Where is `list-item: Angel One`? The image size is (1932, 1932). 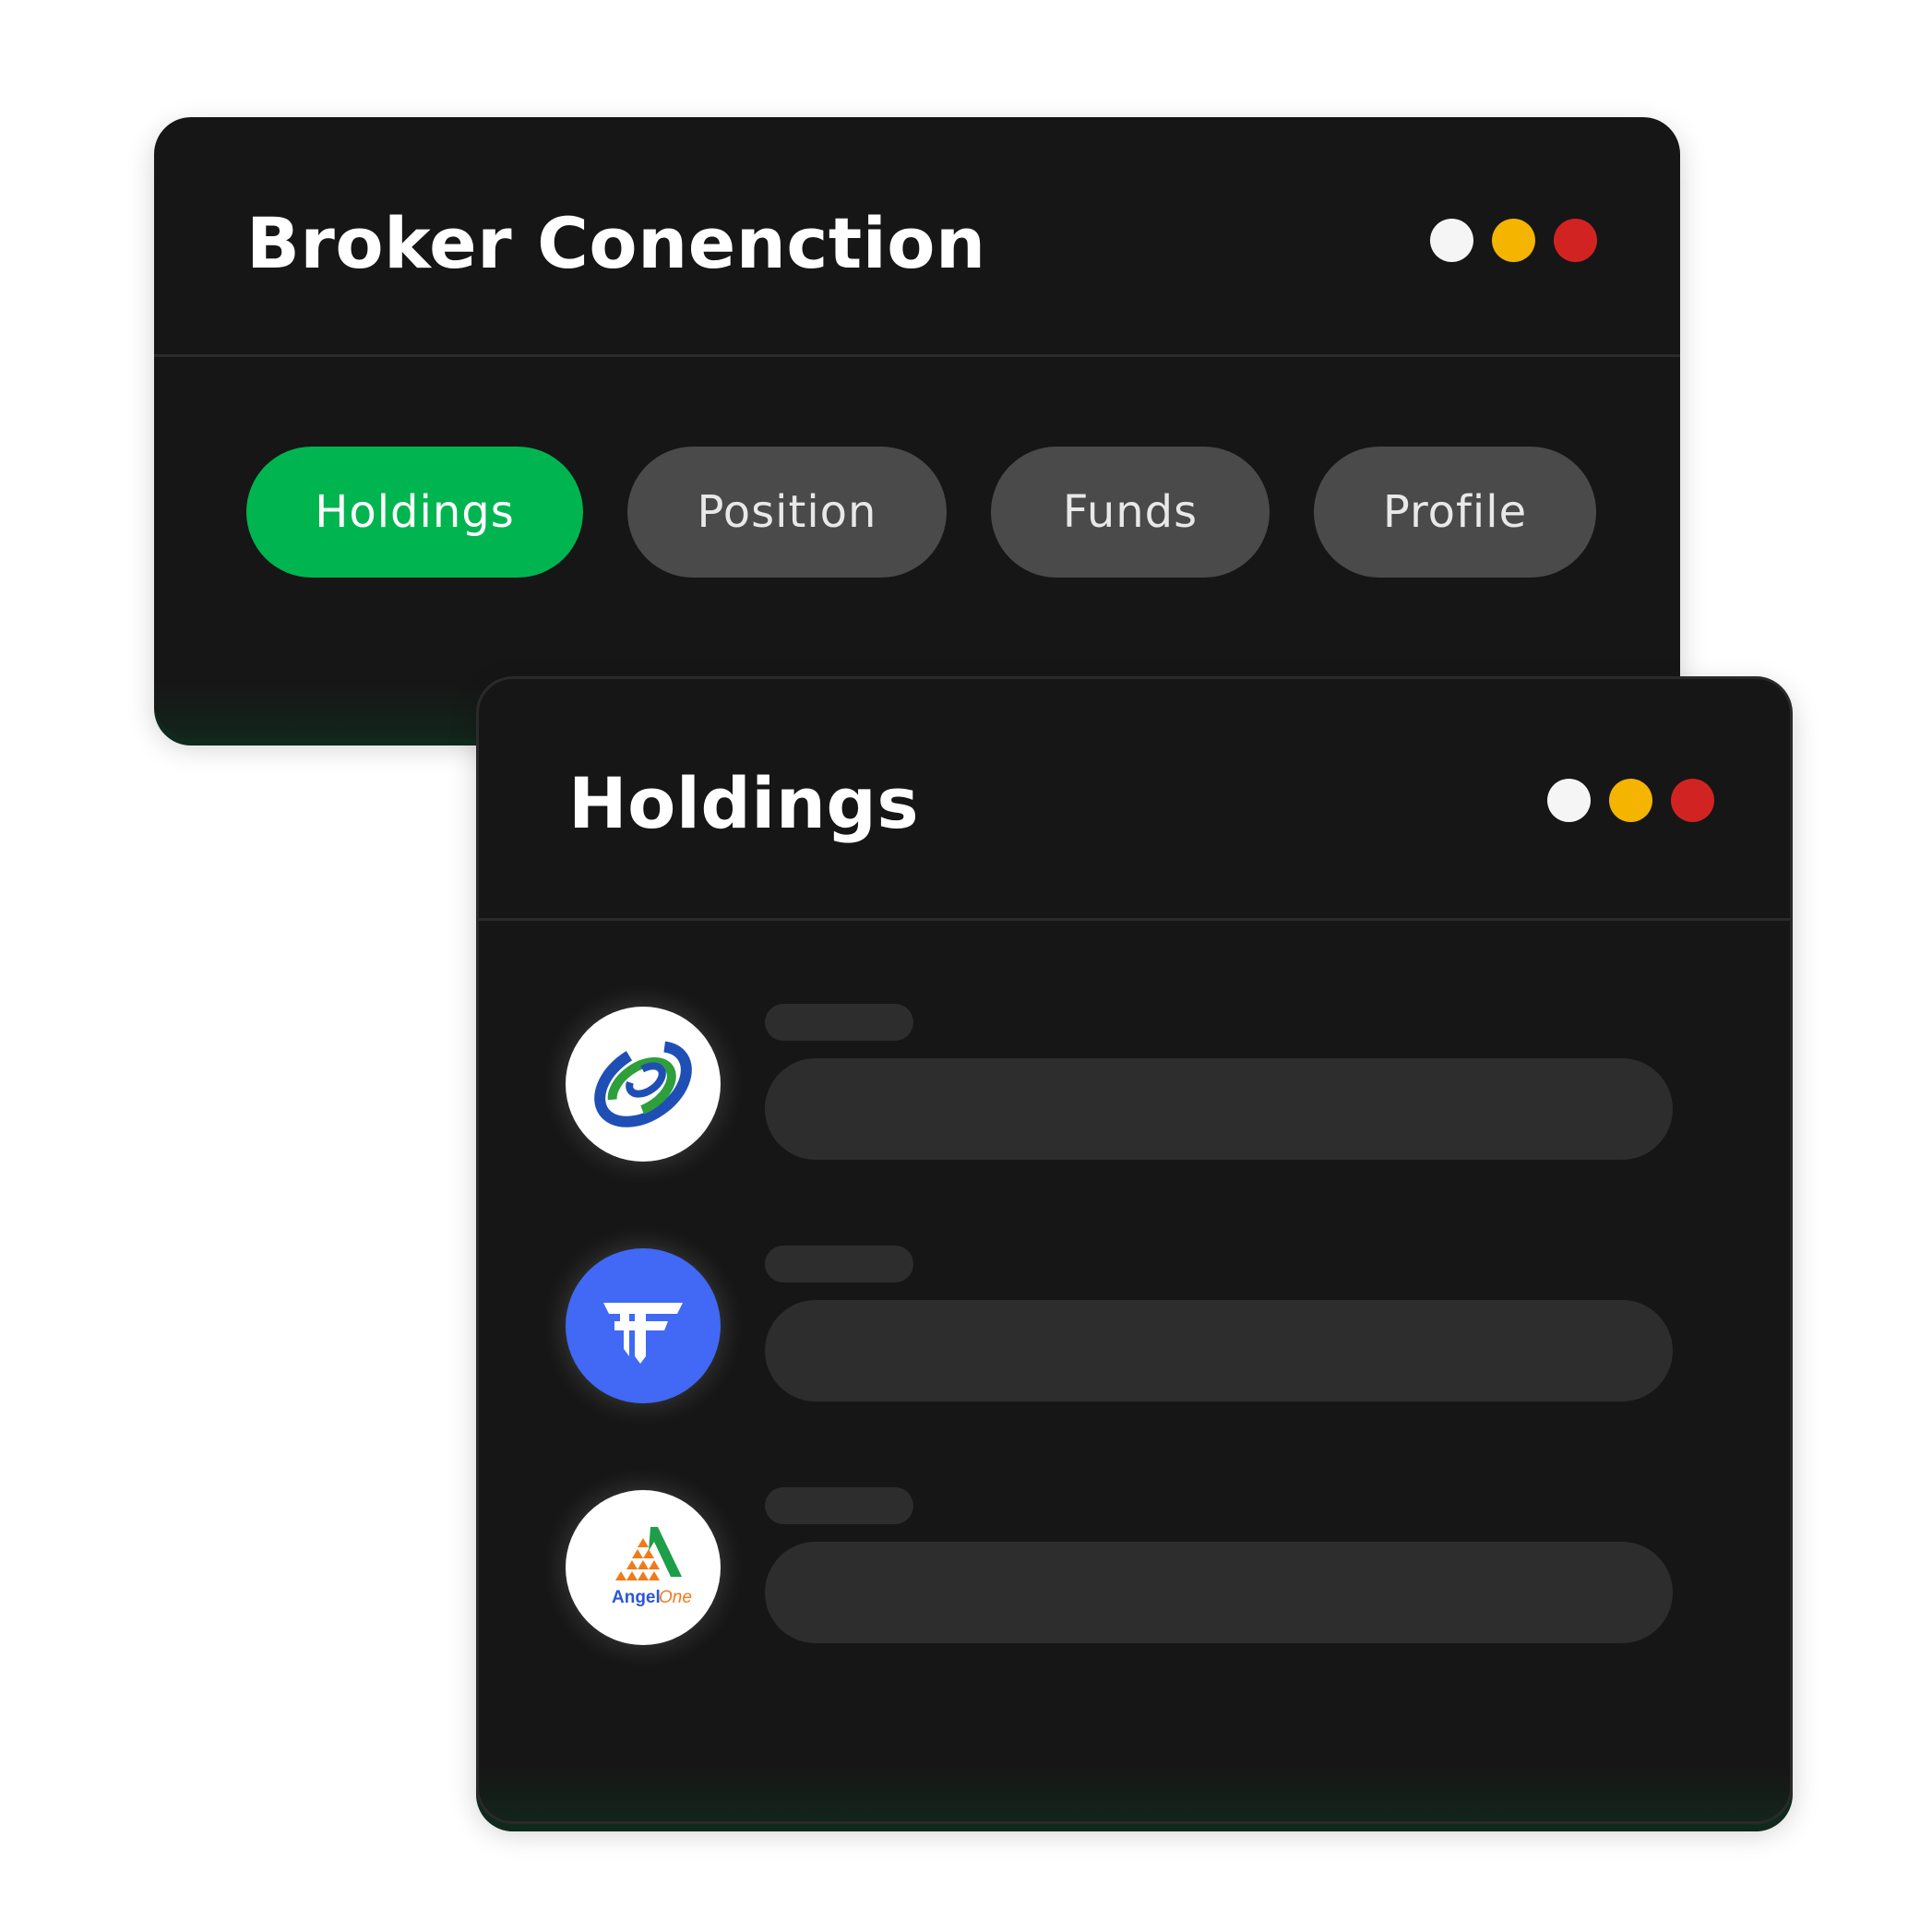 list-item: Angel One is located at coordinates (1119, 1609).